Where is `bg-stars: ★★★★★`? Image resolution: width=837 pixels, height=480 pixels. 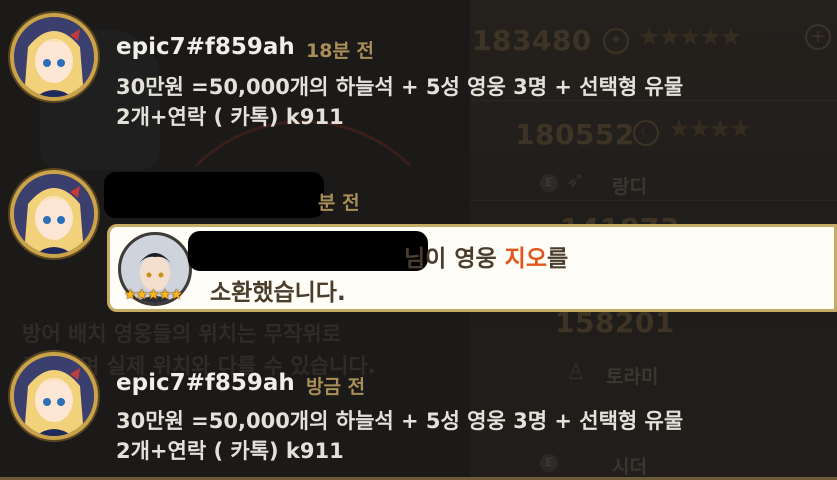
bg-stars: ★★★★★ is located at coordinates (690, 36).